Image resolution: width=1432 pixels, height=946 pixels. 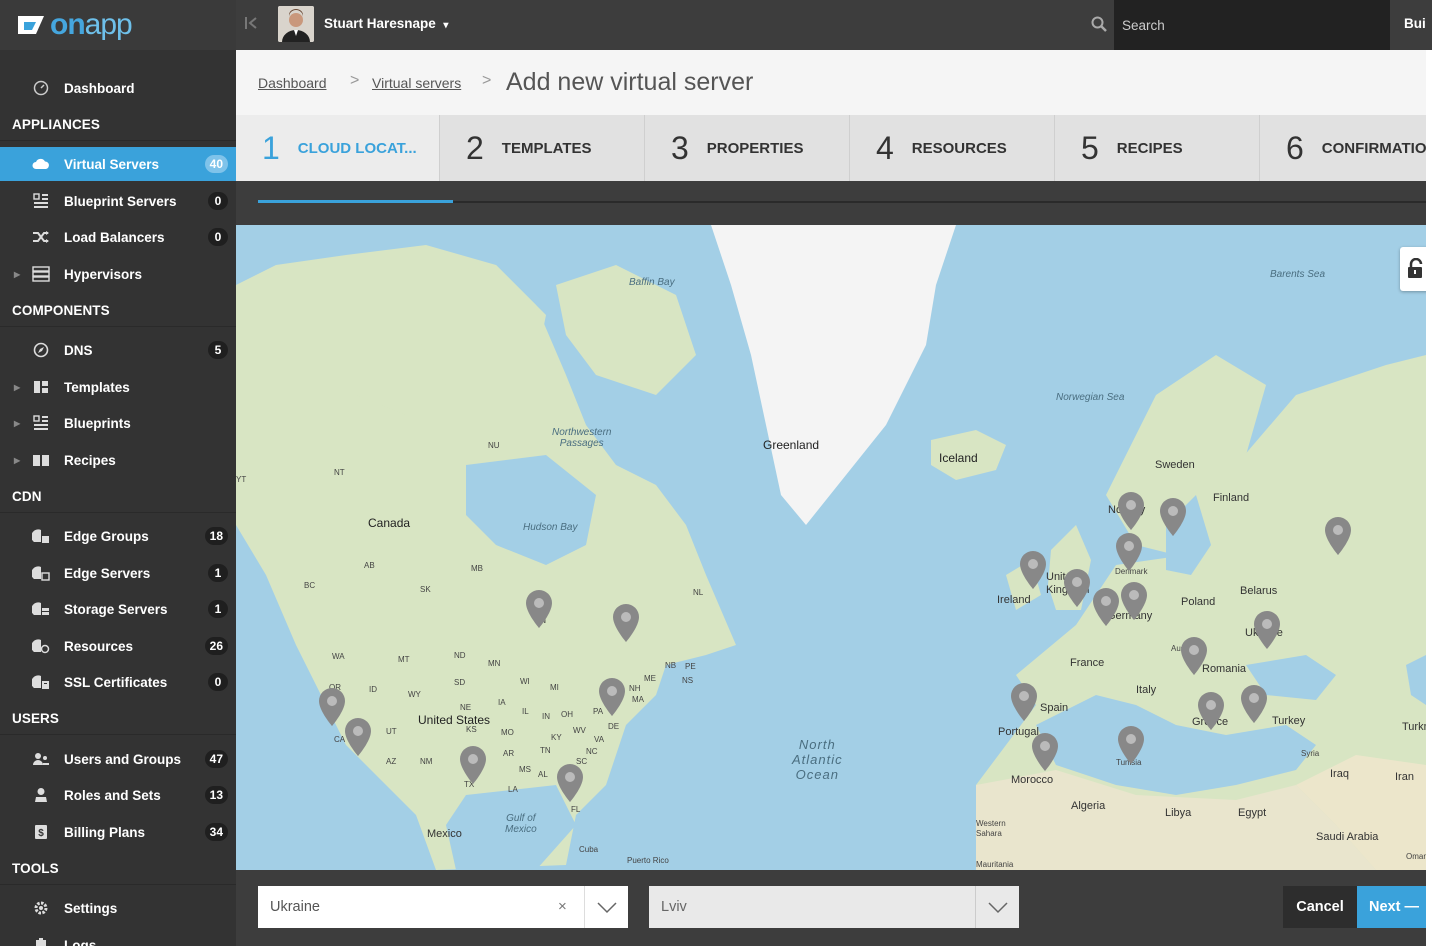 What do you see at coordinates (1087, 663) in the screenshot?
I see `map-label-france: France` at bounding box center [1087, 663].